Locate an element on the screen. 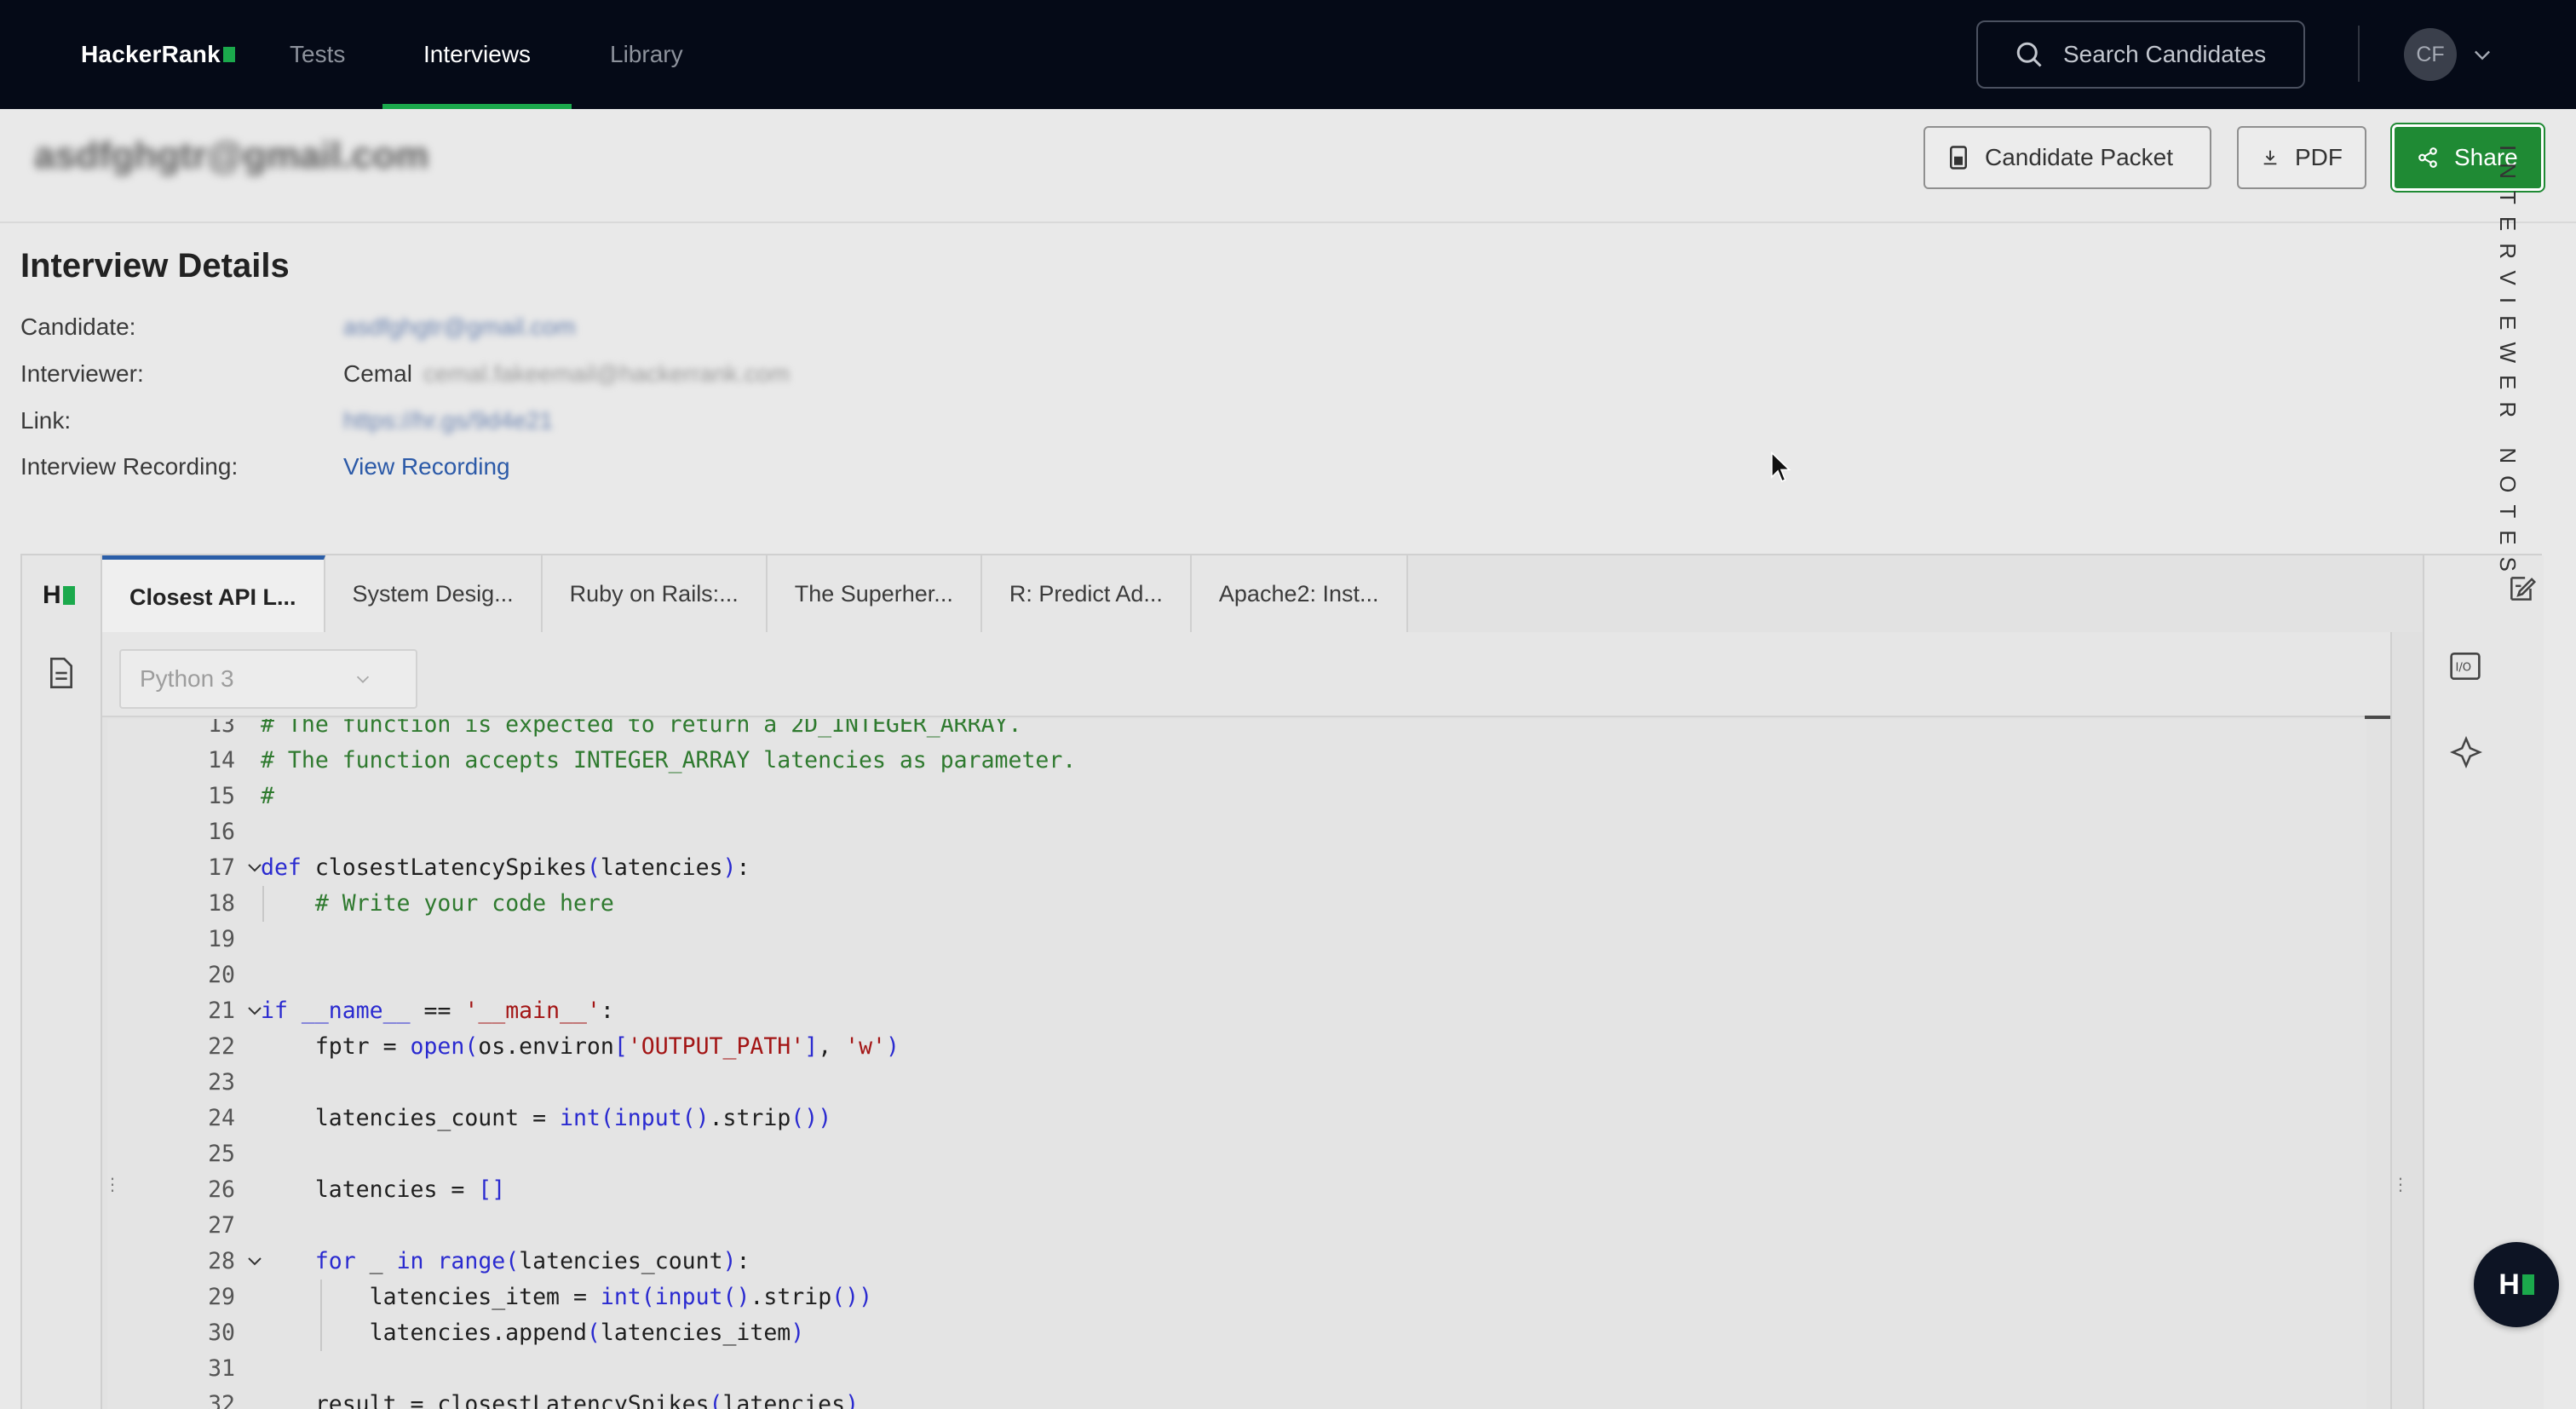 This screenshot has height=1409, width=2576. search-candidates-input: Search Candidates is located at coordinates (2140, 54).